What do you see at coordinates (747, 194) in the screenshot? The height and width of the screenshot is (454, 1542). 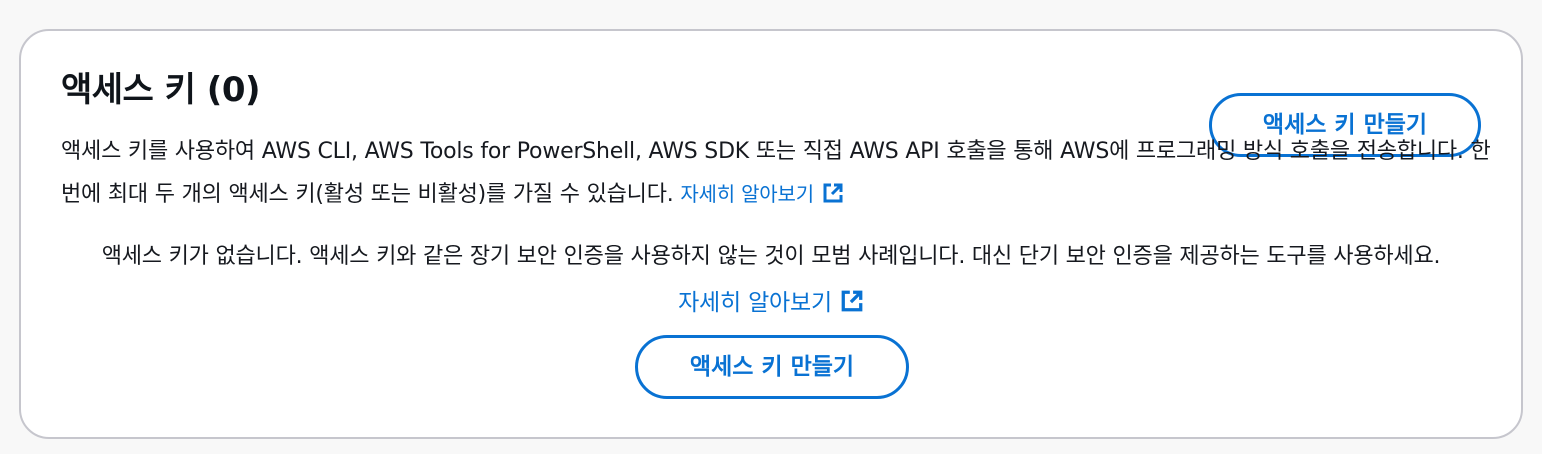 I see `learn-more-link-label: 자세히 알아보기` at bounding box center [747, 194].